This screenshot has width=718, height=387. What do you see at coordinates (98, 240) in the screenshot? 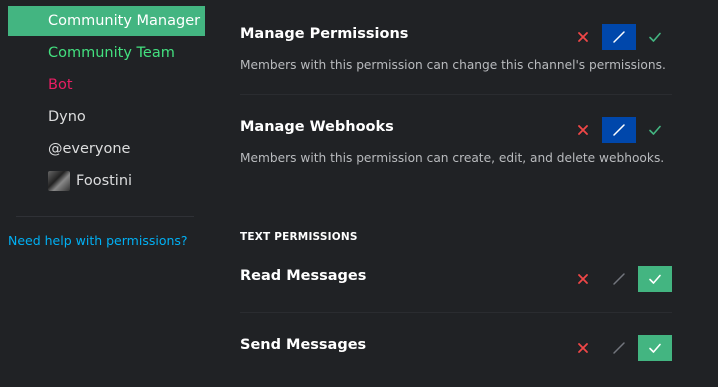
I see `help-permissions-link: Need help with permissions?` at bounding box center [98, 240].